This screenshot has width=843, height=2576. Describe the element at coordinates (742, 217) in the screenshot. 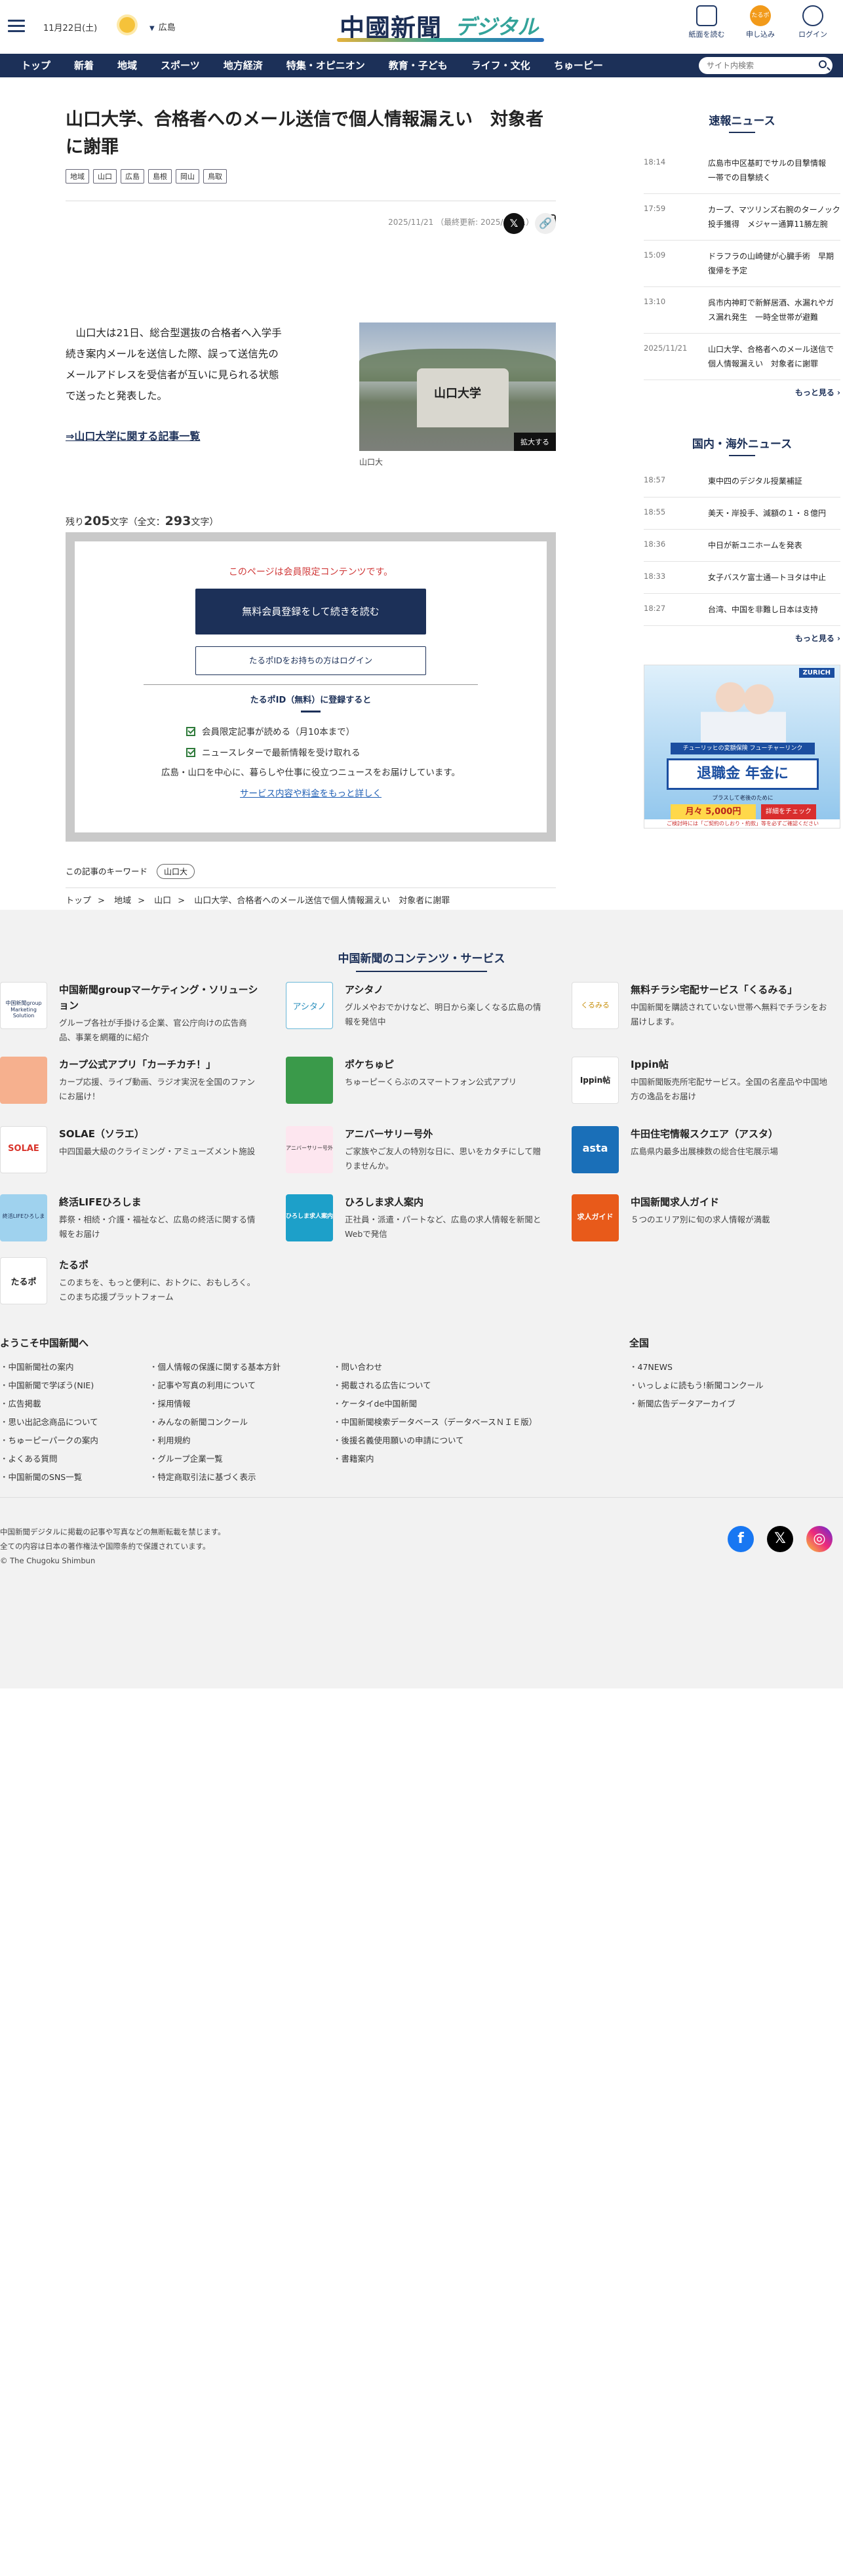

I see `news-item: 17:59 カープ、マツリンズ右腕のターノック投手獲得 メジャー通算11勝左腕` at that location.